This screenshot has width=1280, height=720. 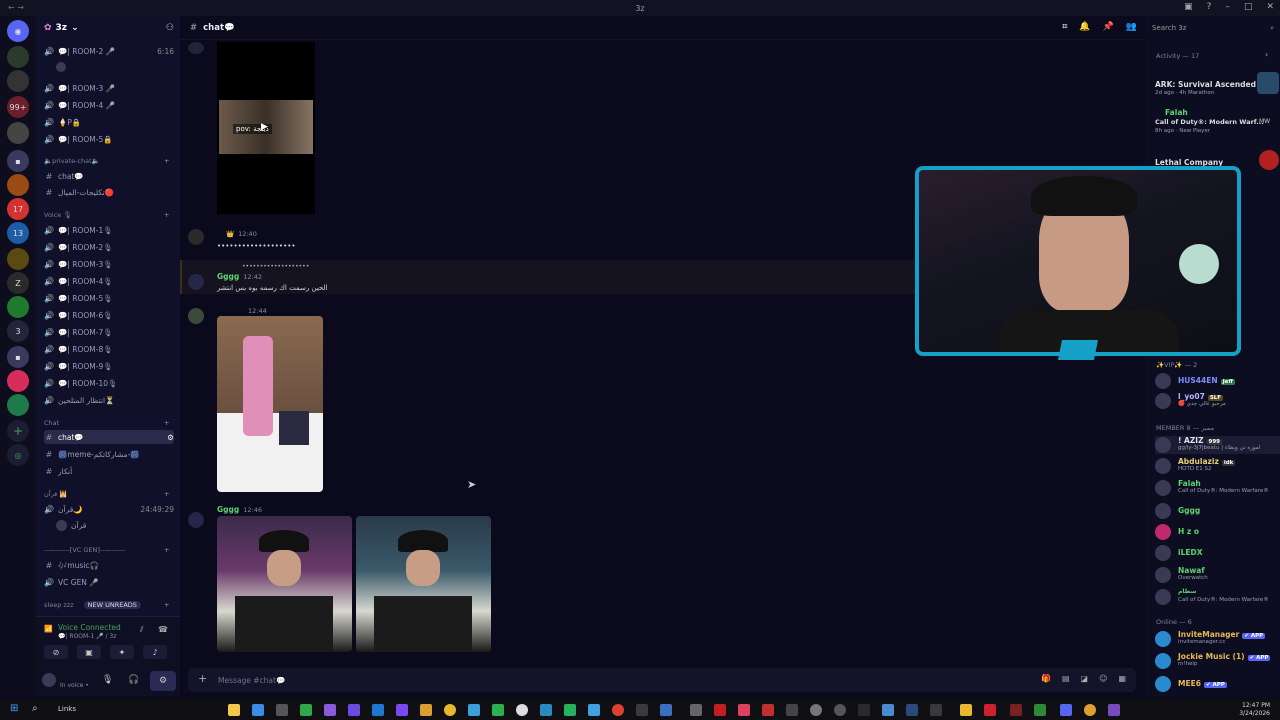 What do you see at coordinates (1254, 710) in the screenshot?
I see `clock: 12:47 PM 3/24/2026` at bounding box center [1254, 710].